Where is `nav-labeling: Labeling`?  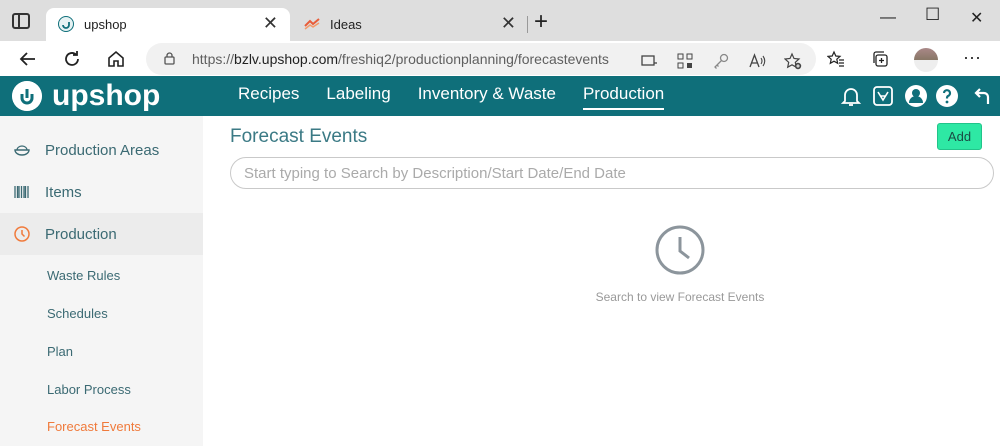
nav-labeling: Labeling is located at coordinates (358, 97).